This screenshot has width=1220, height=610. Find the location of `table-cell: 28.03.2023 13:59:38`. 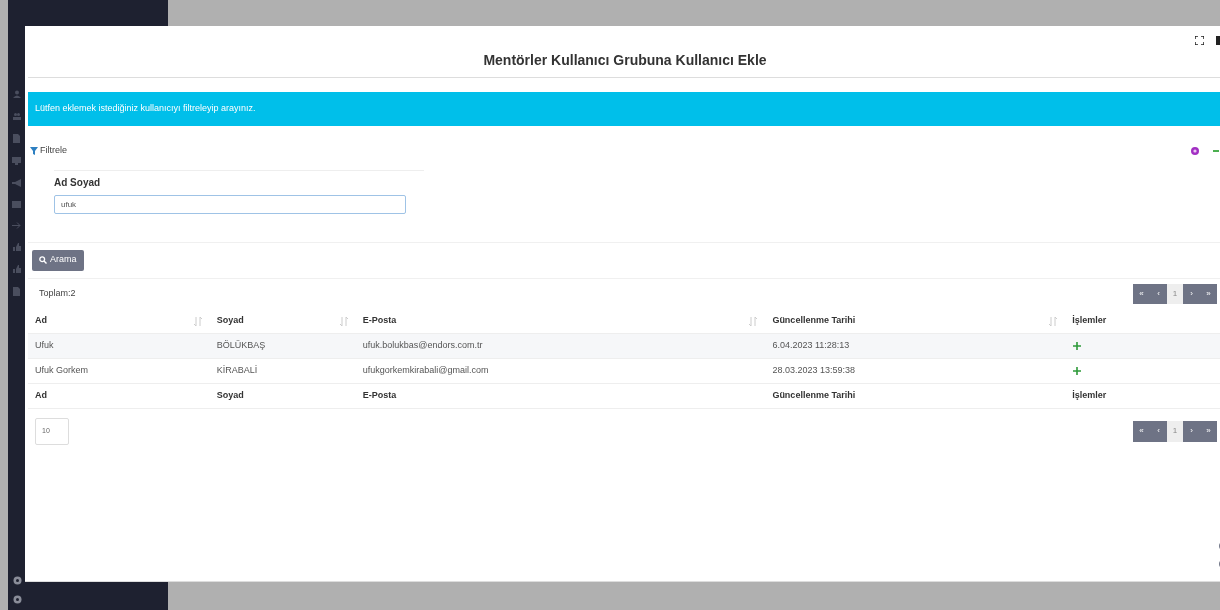

table-cell: 28.03.2023 13:59:38 is located at coordinates (813, 369).